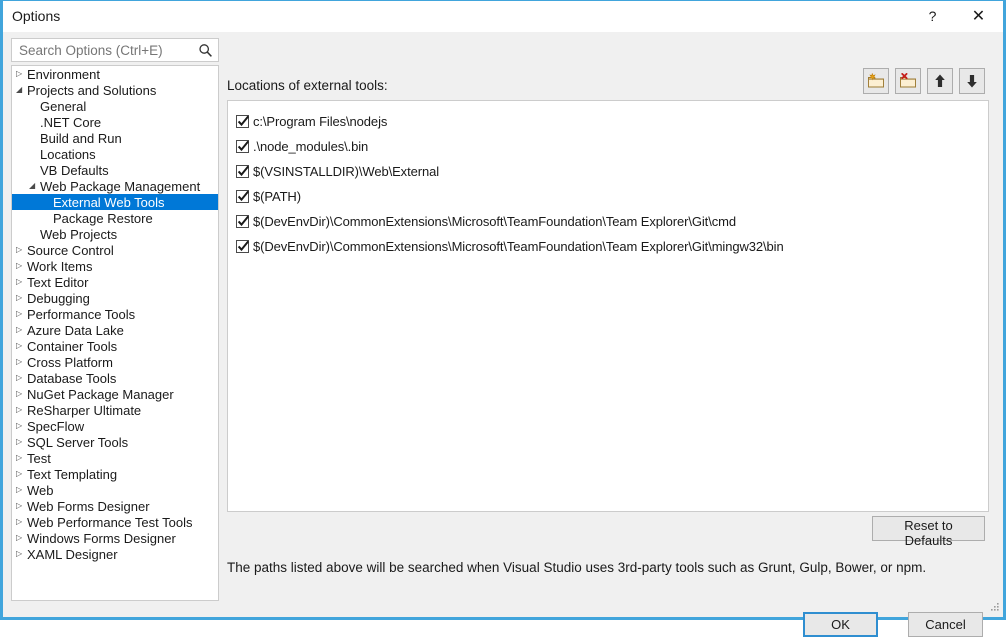 Image resolution: width=1006 pixels, height=637 pixels. Describe the element at coordinates (940, 81) in the screenshot. I see `move-up-button` at that location.